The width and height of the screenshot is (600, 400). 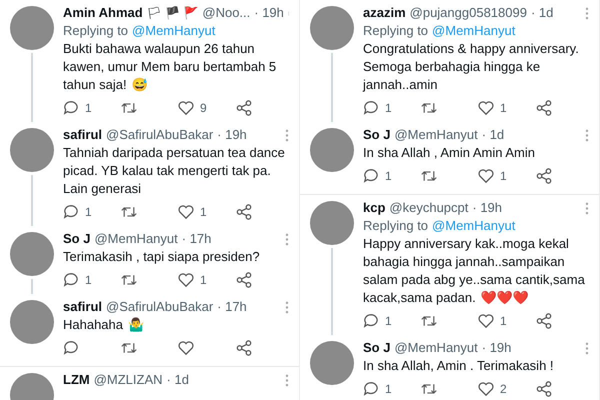 I want to click on like-count: 2, so click(x=503, y=389).